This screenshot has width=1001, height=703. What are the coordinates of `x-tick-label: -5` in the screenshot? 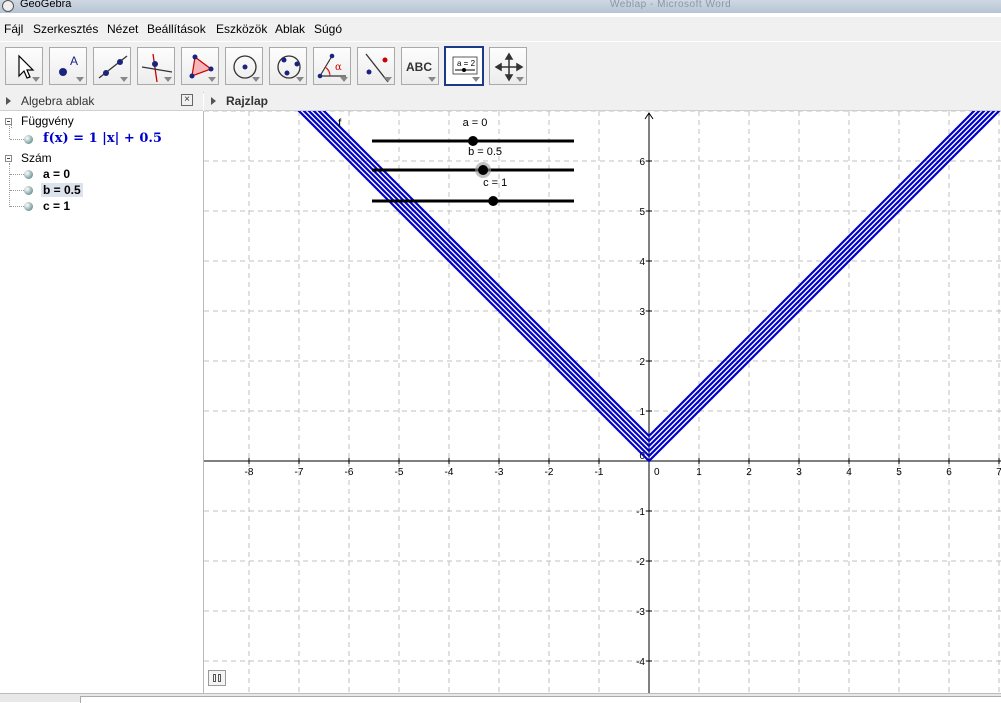 It's located at (399, 472).